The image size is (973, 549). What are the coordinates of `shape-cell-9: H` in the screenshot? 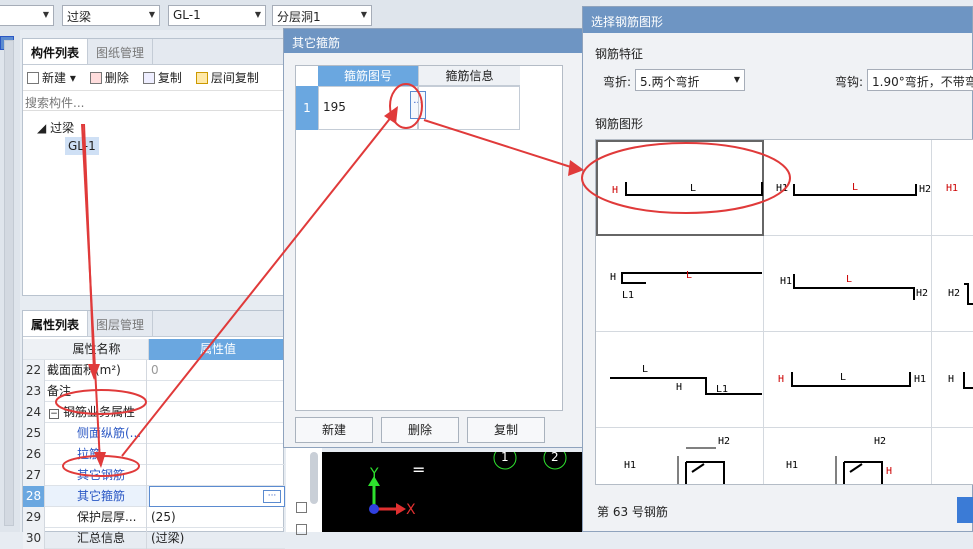 It's located at (952, 380).